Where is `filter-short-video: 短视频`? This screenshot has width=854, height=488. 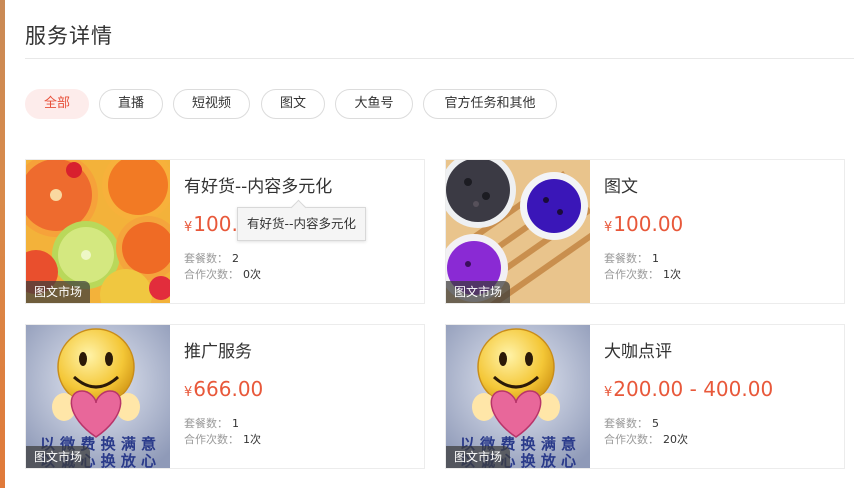
filter-short-video: 短视频 is located at coordinates (211, 104).